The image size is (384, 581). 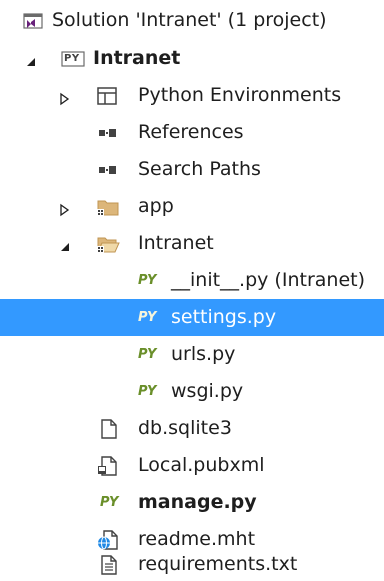 I want to click on python-environments-icon, so click(x=107, y=96).